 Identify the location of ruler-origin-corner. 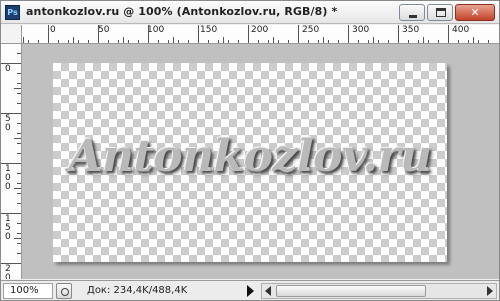
(11, 34).